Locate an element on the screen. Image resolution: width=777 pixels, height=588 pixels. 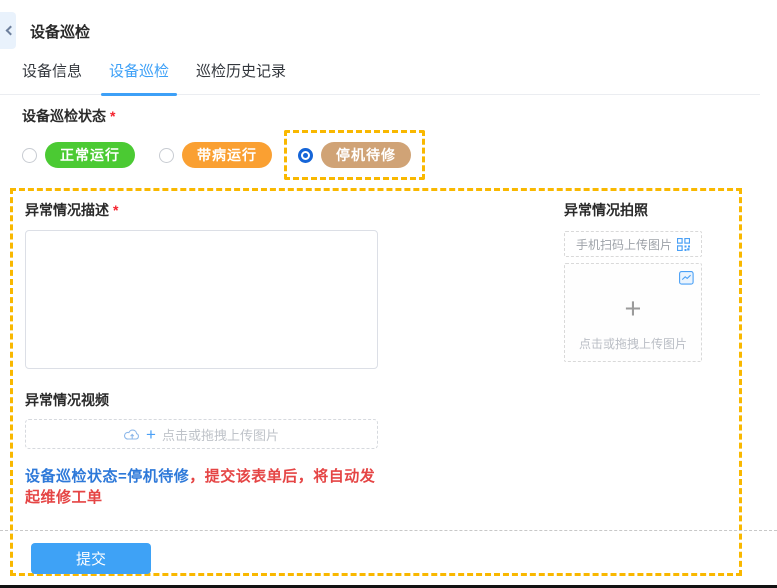
photo-upload-dropzone: + 点击或拖拽上传图片 is located at coordinates (633, 312).